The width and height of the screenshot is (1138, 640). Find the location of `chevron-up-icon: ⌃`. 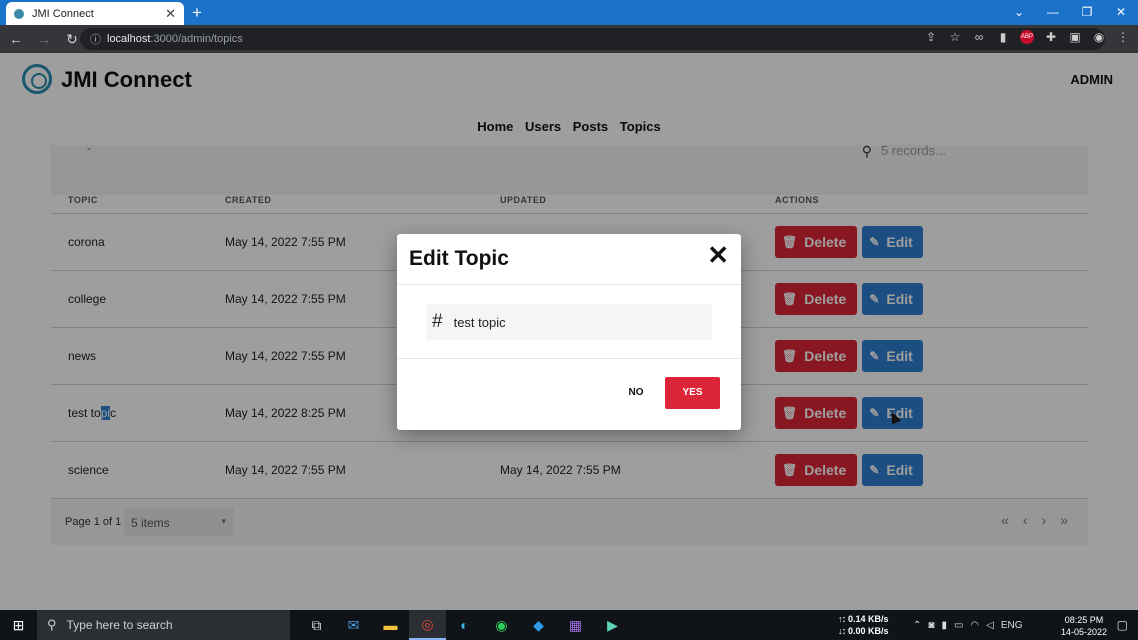

chevron-up-icon: ⌃ is located at coordinates (917, 625).